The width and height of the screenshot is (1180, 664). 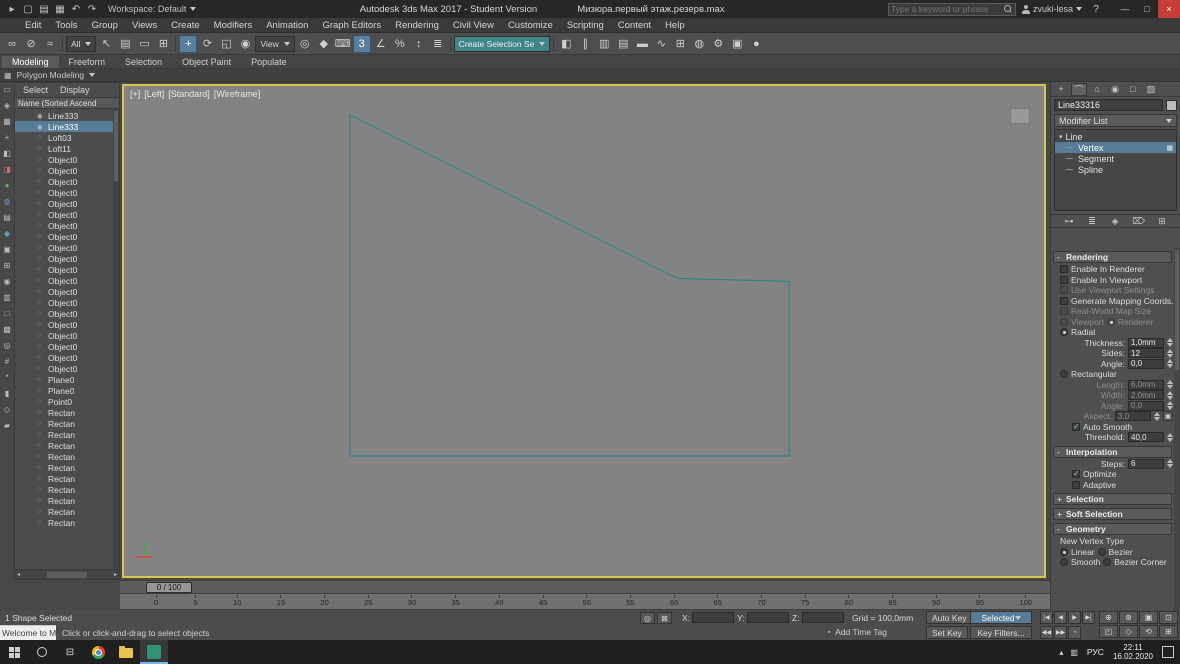 What do you see at coordinates (154, 94) in the screenshot?
I see `viewport-menu-pov: [Left]` at bounding box center [154, 94].